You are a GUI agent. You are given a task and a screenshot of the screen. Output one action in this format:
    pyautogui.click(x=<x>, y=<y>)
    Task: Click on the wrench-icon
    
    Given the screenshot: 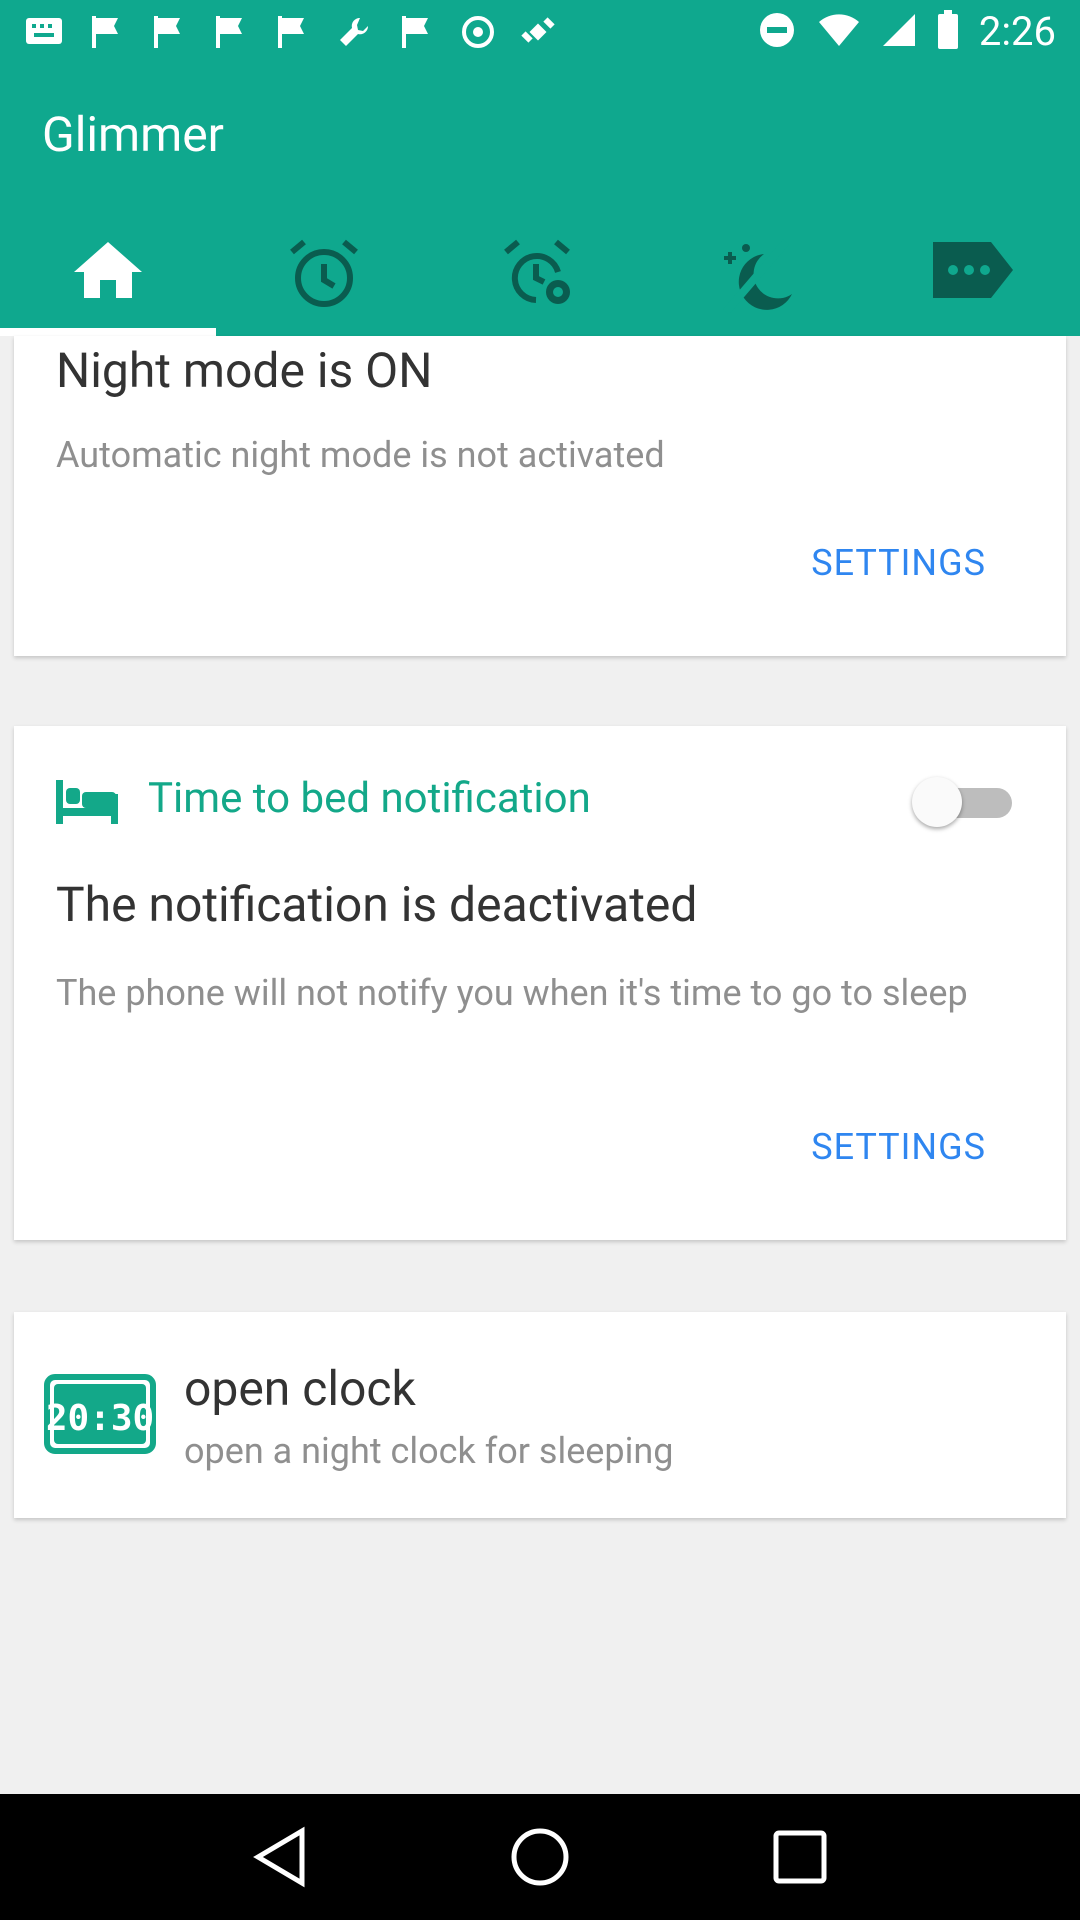 What is the action you would take?
    pyautogui.click(x=354, y=32)
    